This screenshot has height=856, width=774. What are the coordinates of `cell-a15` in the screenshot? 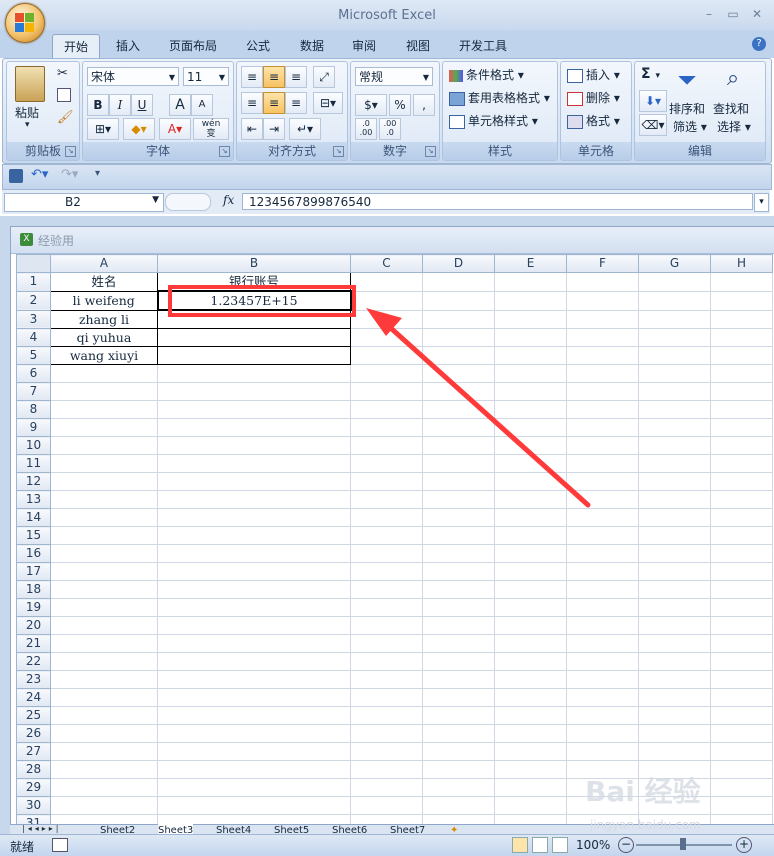 It's located at (104, 535).